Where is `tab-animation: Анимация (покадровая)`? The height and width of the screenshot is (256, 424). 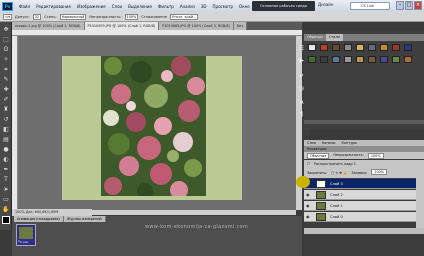 tab-animation: Анимация (покадровая) is located at coordinates (39, 219).